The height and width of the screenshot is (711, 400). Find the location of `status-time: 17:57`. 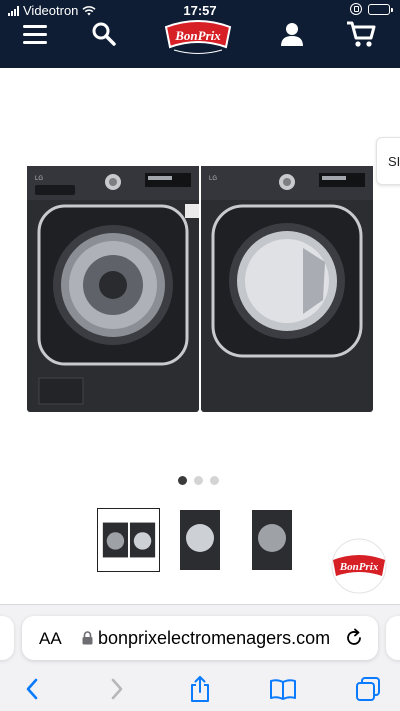

status-time: 17:57 is located at coordinates (200, 10).